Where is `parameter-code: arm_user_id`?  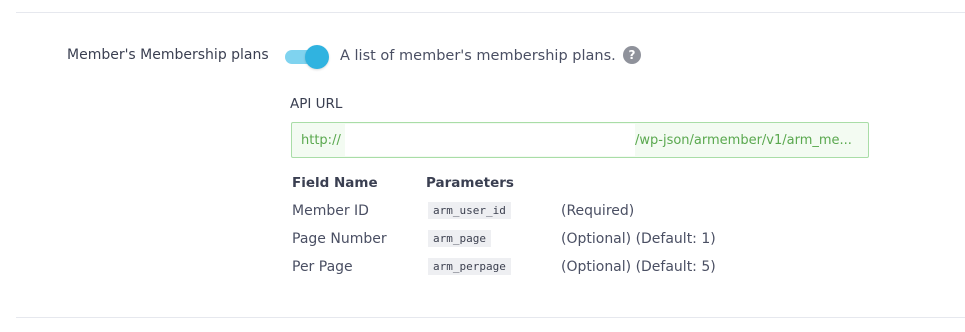
parameter-code: arm_user_id is located at coordinates (469, 210).